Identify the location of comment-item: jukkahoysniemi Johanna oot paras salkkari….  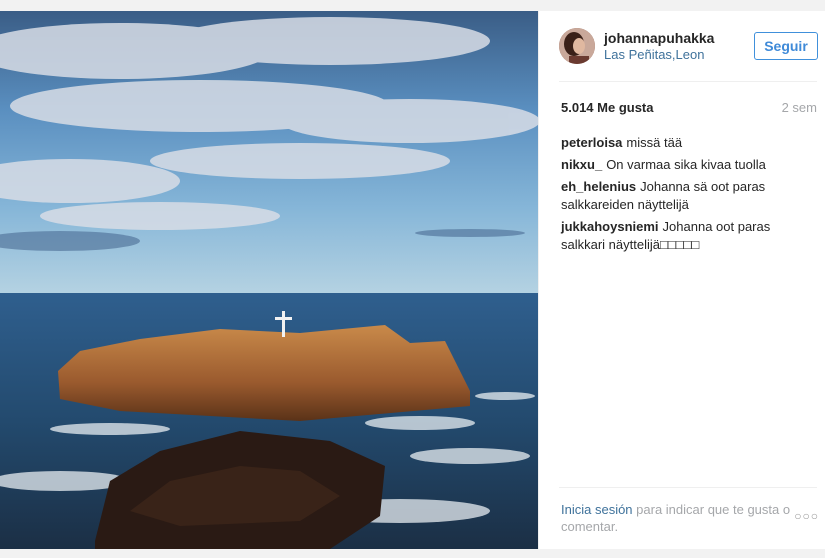
(686, 236).